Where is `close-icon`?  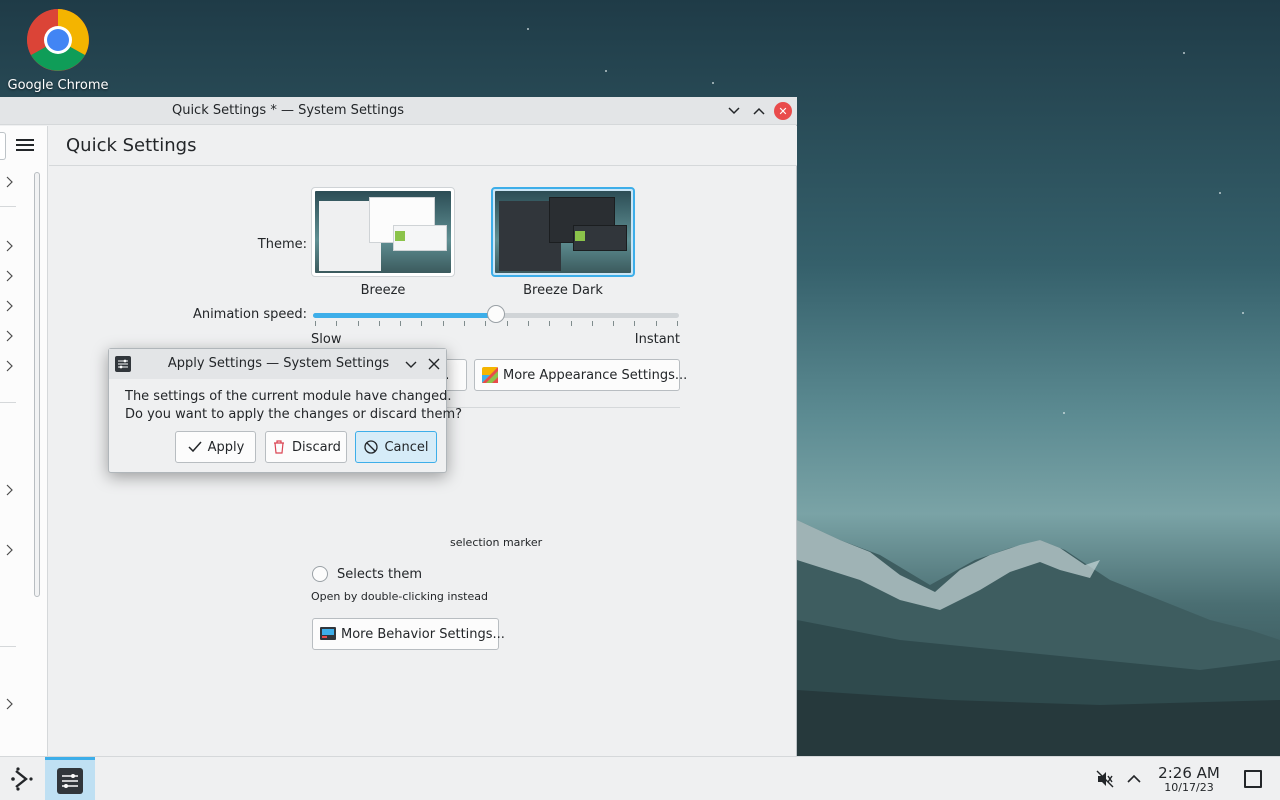 close-icon is located at coordinates (434, 364).